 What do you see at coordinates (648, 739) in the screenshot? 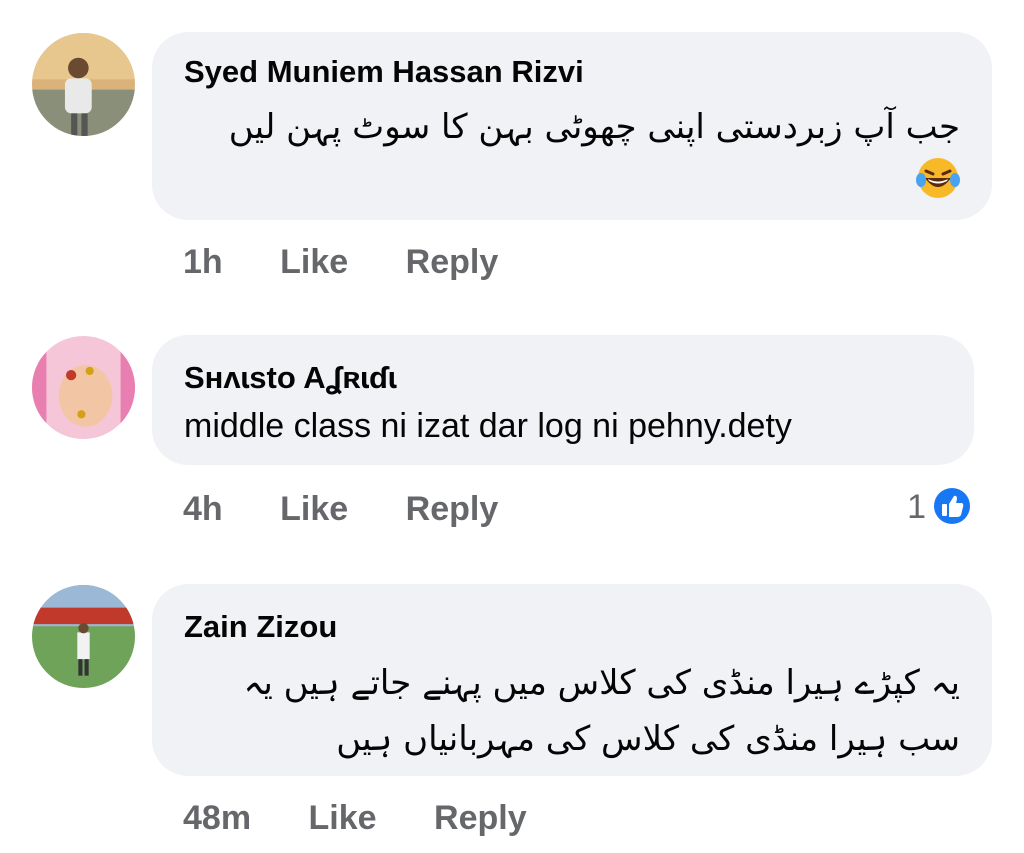
I see `comment-text-line-2: سب ہیرا منڈی کی کلاس کی مہربانیاں ہیں` at bounding box center [648, 739].